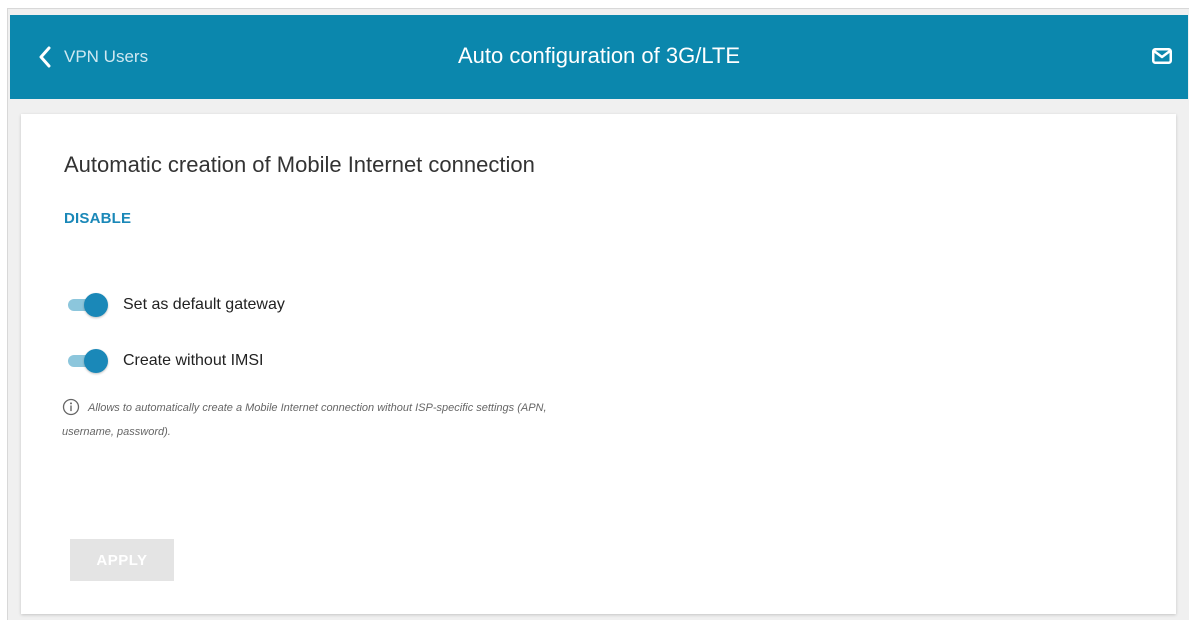 The height and width of the screenshot is (620, 1189). I want to click on mail-icon, so click(1162, 56).